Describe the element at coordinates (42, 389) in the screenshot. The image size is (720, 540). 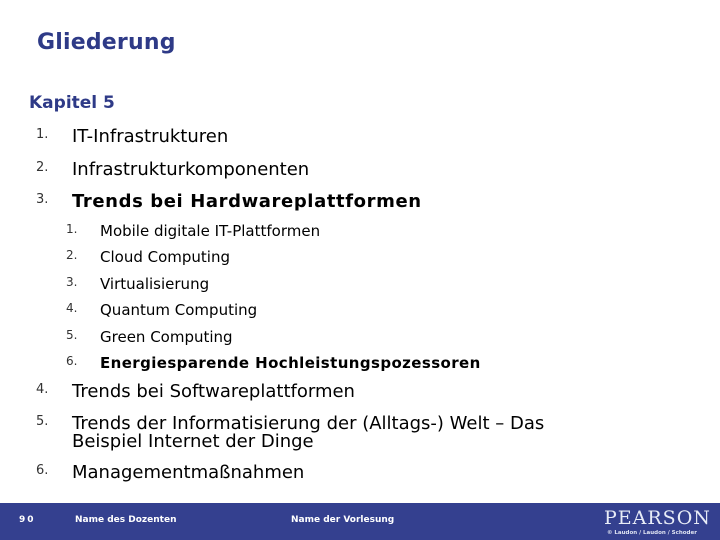
I see `item-number: 4.` at that location.